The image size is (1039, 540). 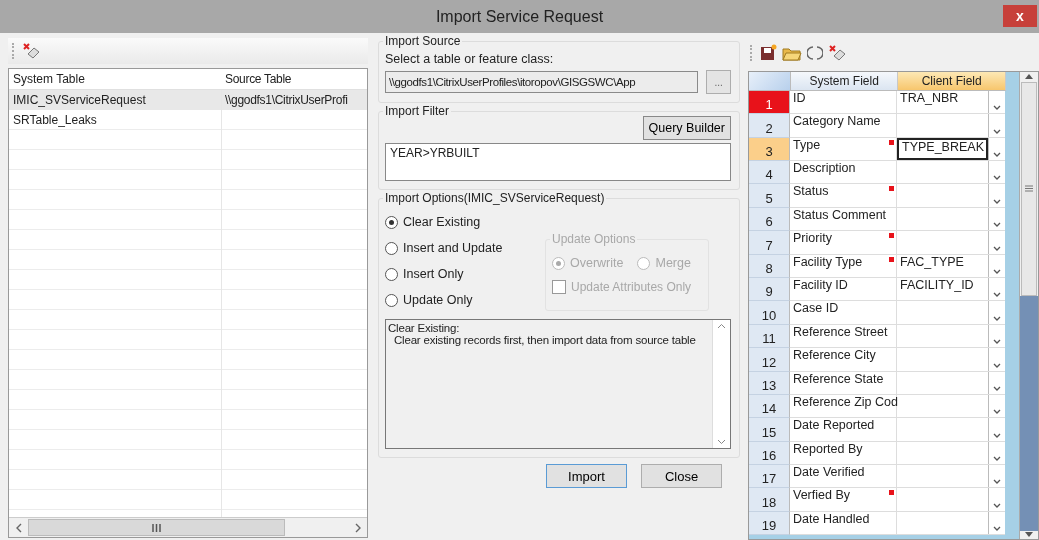 What do you see at coordinates (952, 81) in the screenshot?
I see `column-header: Client Field` at bounding box center [952, 81].